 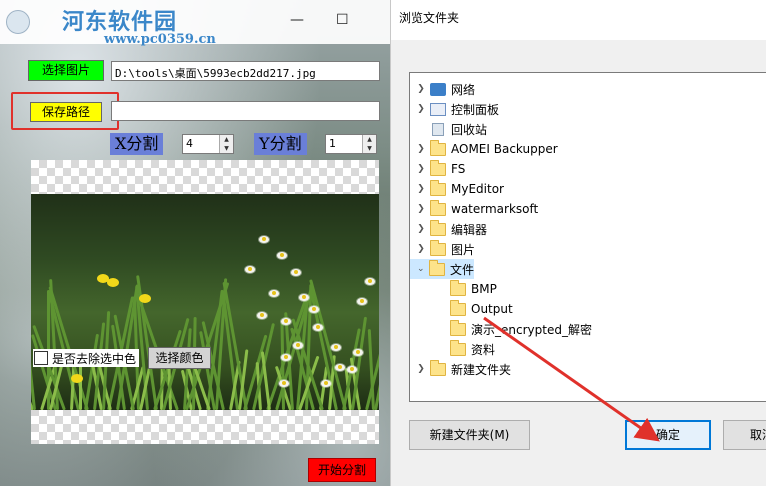 What do you see at coordinates (572, 209) in the screenshot?
I see `tree-item: ❯ watermarksoft` at bounding box center [572, 209].